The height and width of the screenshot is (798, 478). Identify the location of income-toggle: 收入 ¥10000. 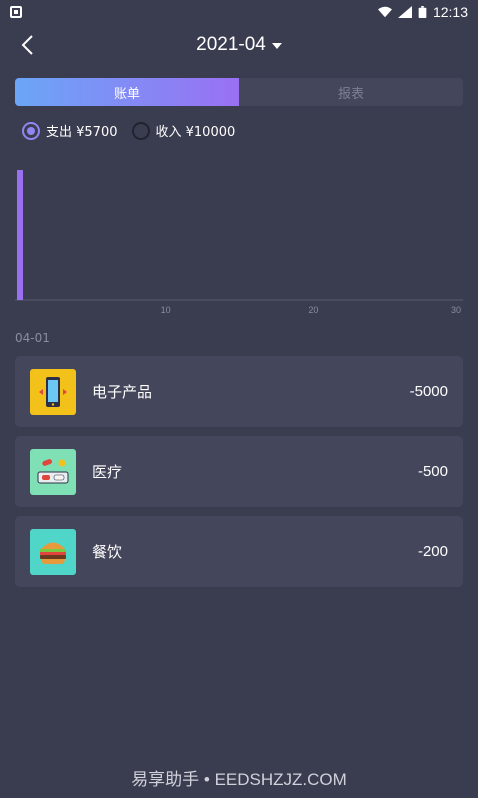
(183, 130).